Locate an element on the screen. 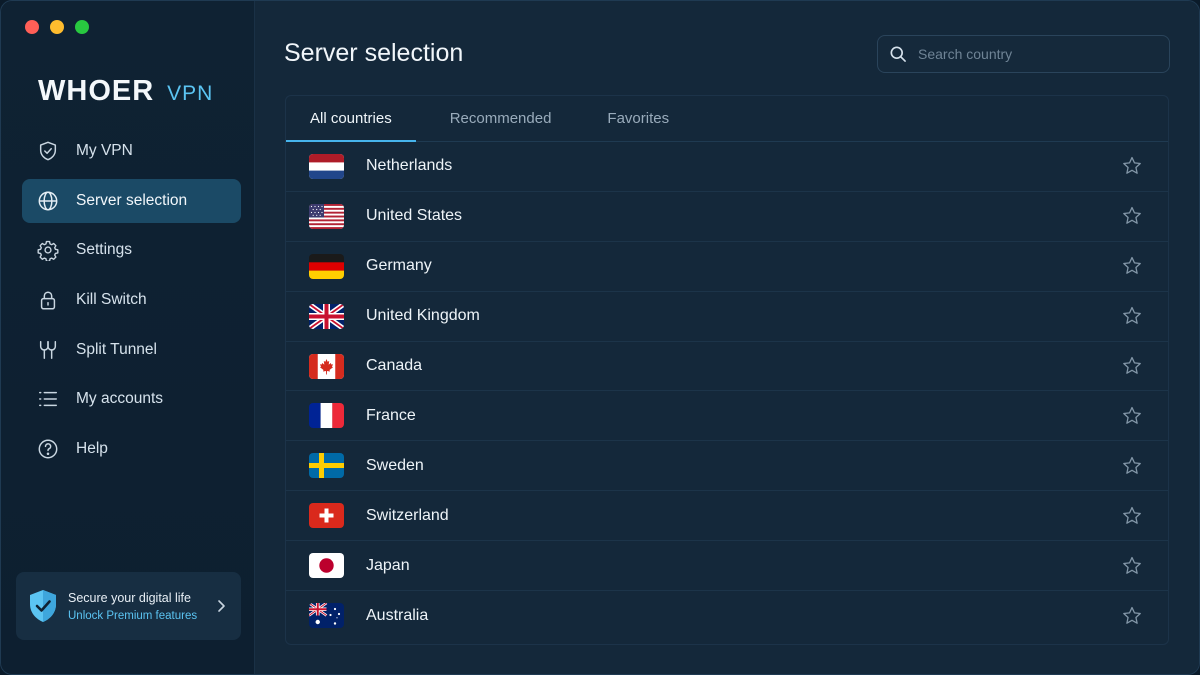  australia-flag-icon is located at coordinates (326, 616).